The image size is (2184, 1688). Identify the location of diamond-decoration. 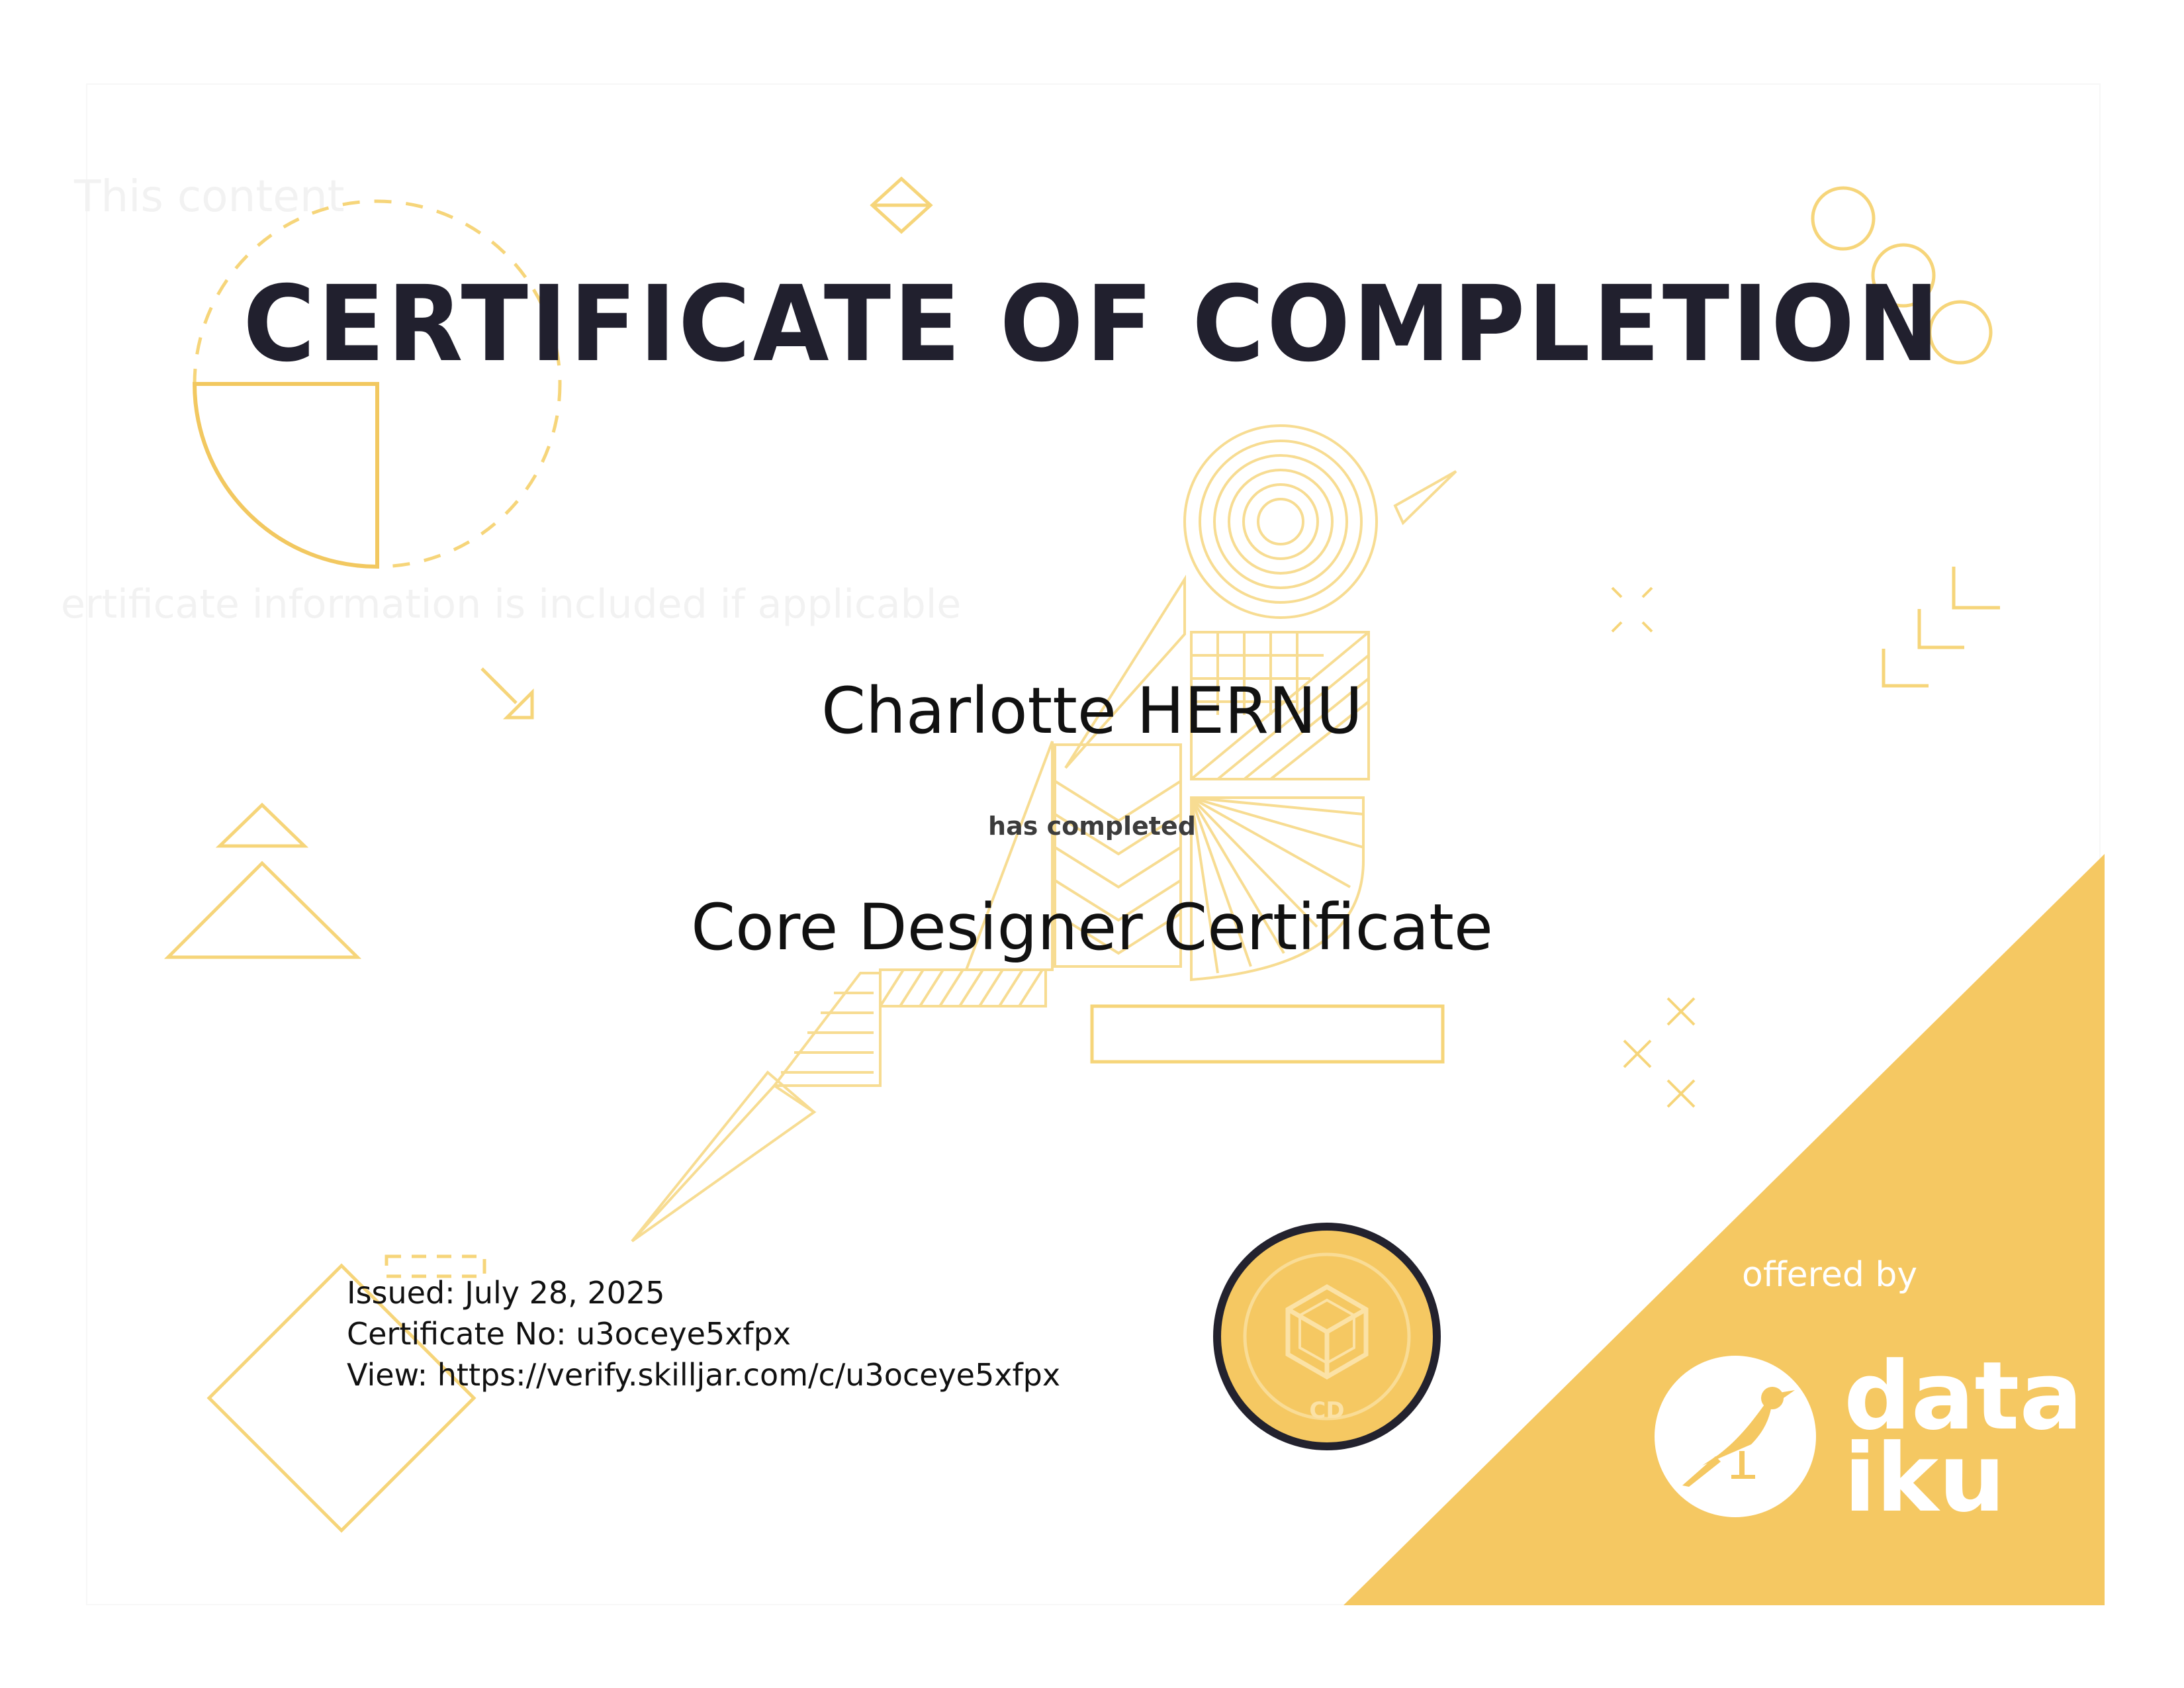
(901, 205).